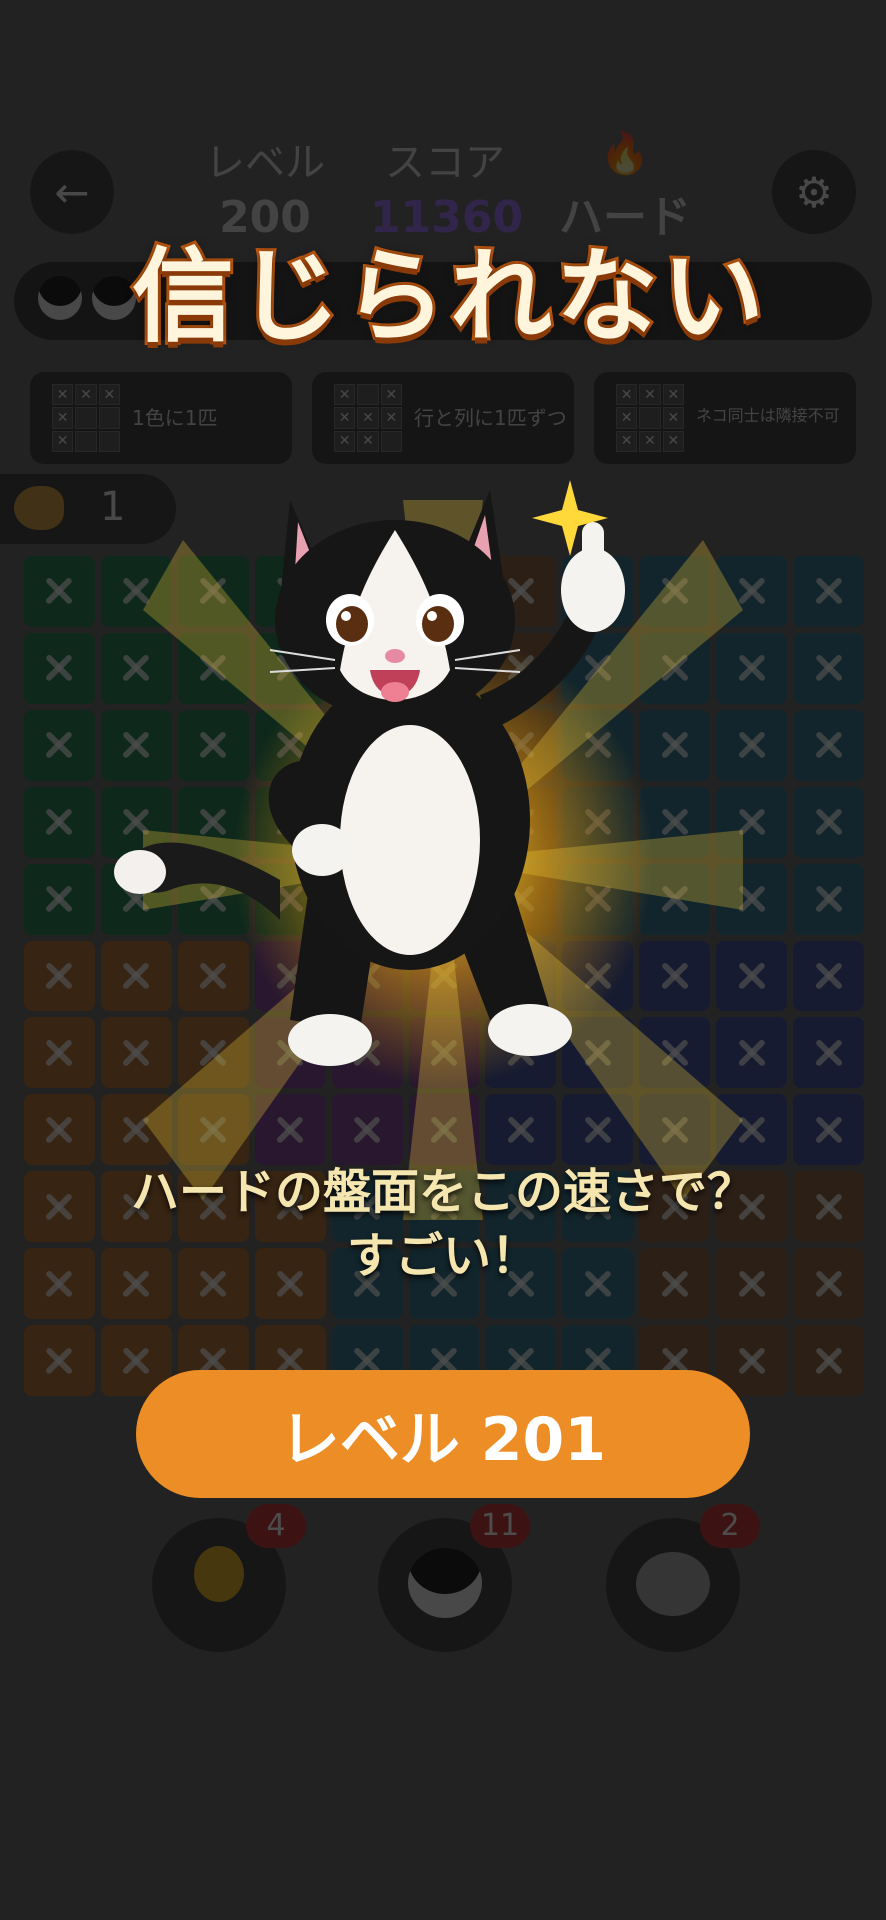 The height and width of the screenshot is (1920, 886). What do you see at coordinates (442, 1192) in the screenshot?
I see `message-line-1: ハードの盤面をこの速さで？` at bounding box center [442, 1192].